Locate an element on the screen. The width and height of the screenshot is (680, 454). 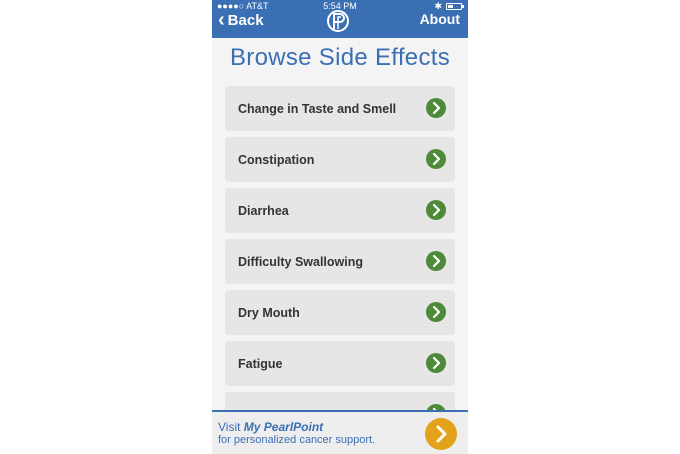
list-item-fatigue: Fatigue is located at coordinates (340, 363).